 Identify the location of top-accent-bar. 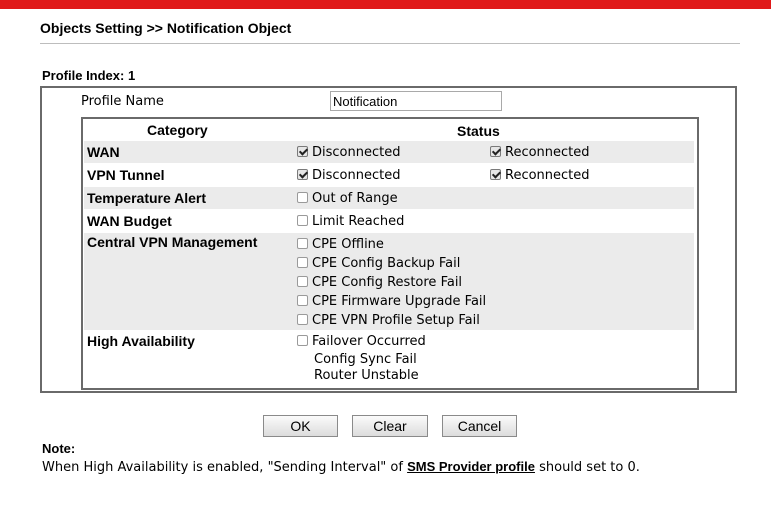
(385, 4).